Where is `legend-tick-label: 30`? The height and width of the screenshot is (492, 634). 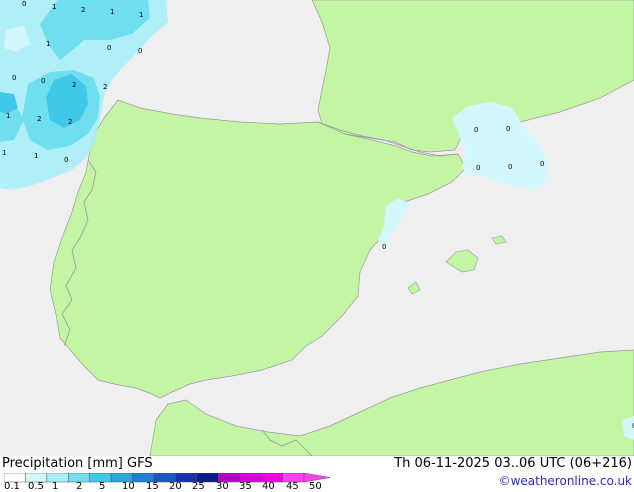
legend-tick-label: 30 is located at coordinates (222, 486).